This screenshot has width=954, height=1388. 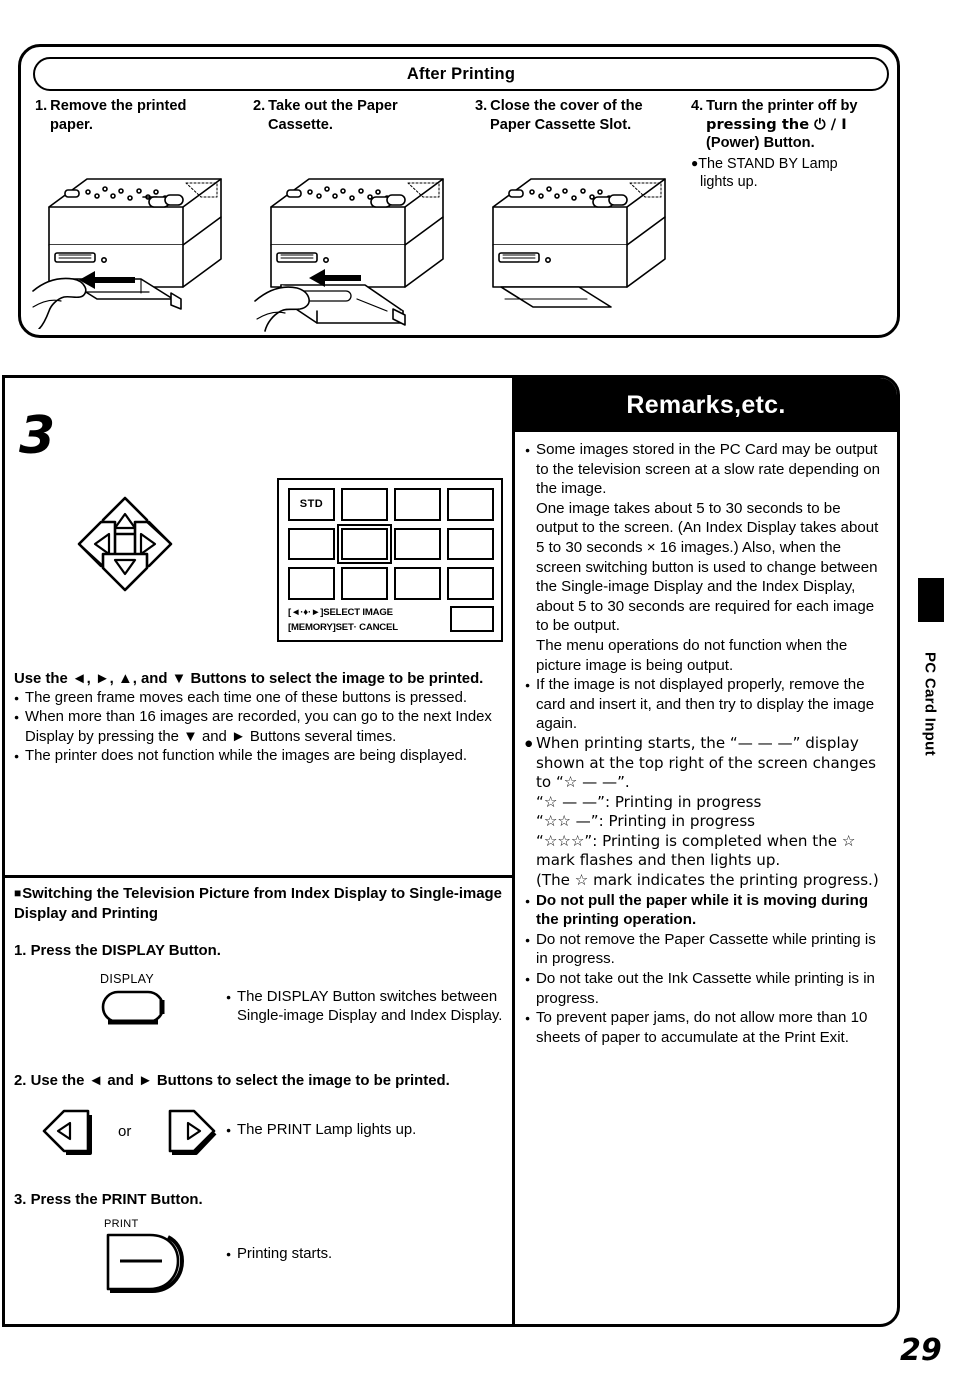 I want to click on remarks-header: Remarks,etc., so click(x=706, y=405).